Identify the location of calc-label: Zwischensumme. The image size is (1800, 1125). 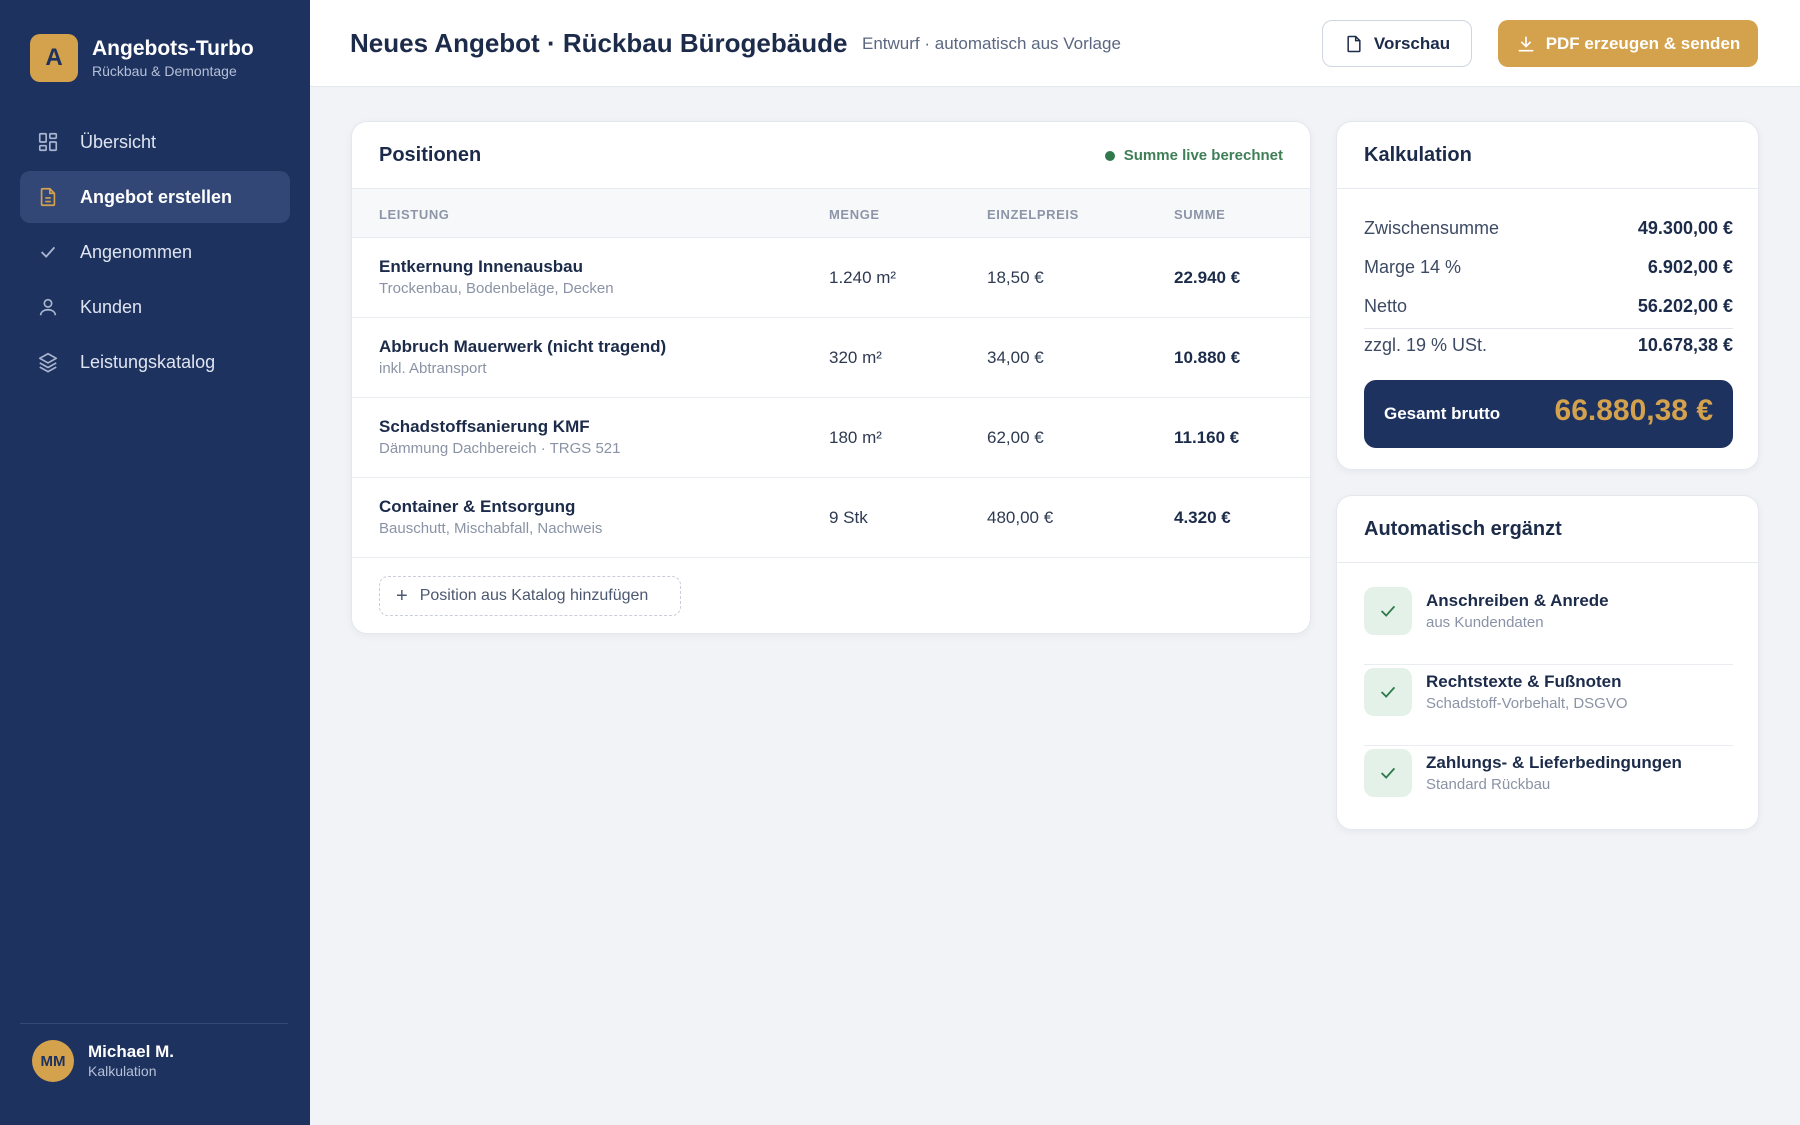
(1432, 228).